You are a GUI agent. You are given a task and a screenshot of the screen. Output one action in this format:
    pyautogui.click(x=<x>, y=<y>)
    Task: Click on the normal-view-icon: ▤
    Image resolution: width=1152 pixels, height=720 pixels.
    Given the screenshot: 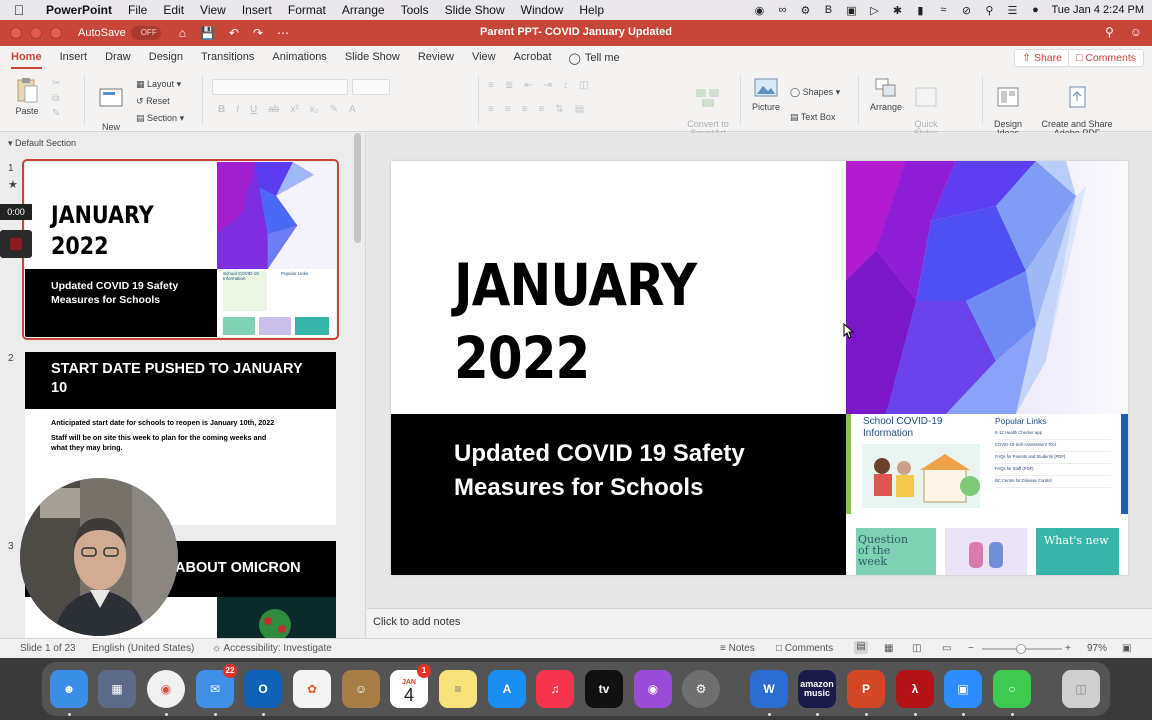 What is the action you would take?
    pyautogui.click(x=861, y=647)
    